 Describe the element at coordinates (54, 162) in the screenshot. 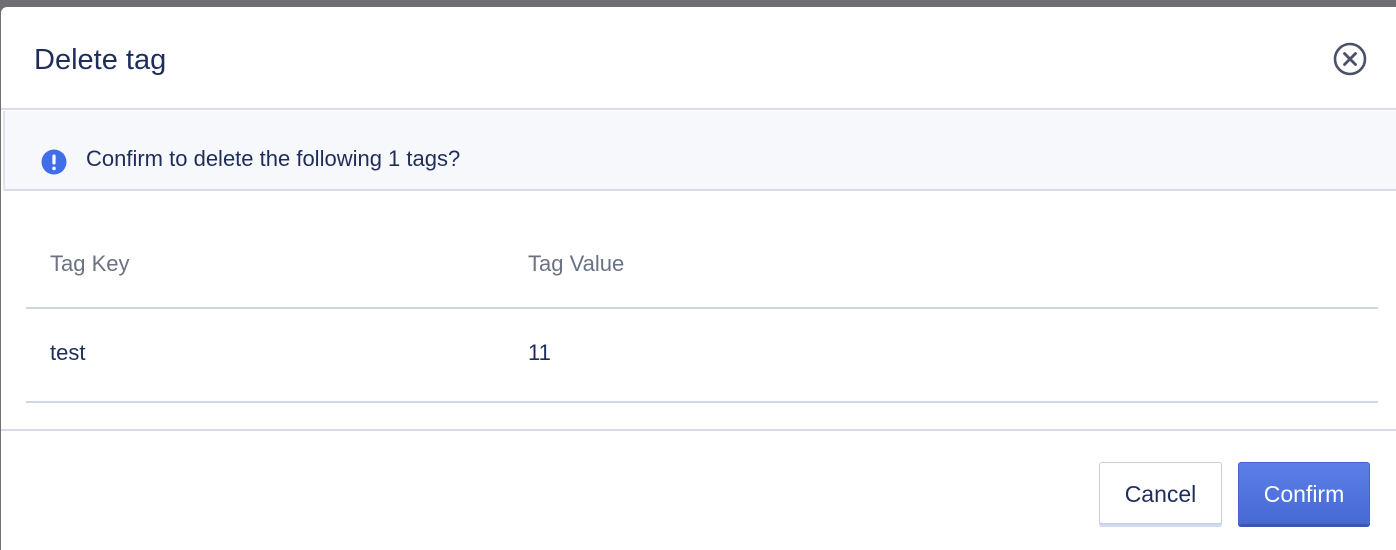

I see `info-exclamation-icon` at that location.